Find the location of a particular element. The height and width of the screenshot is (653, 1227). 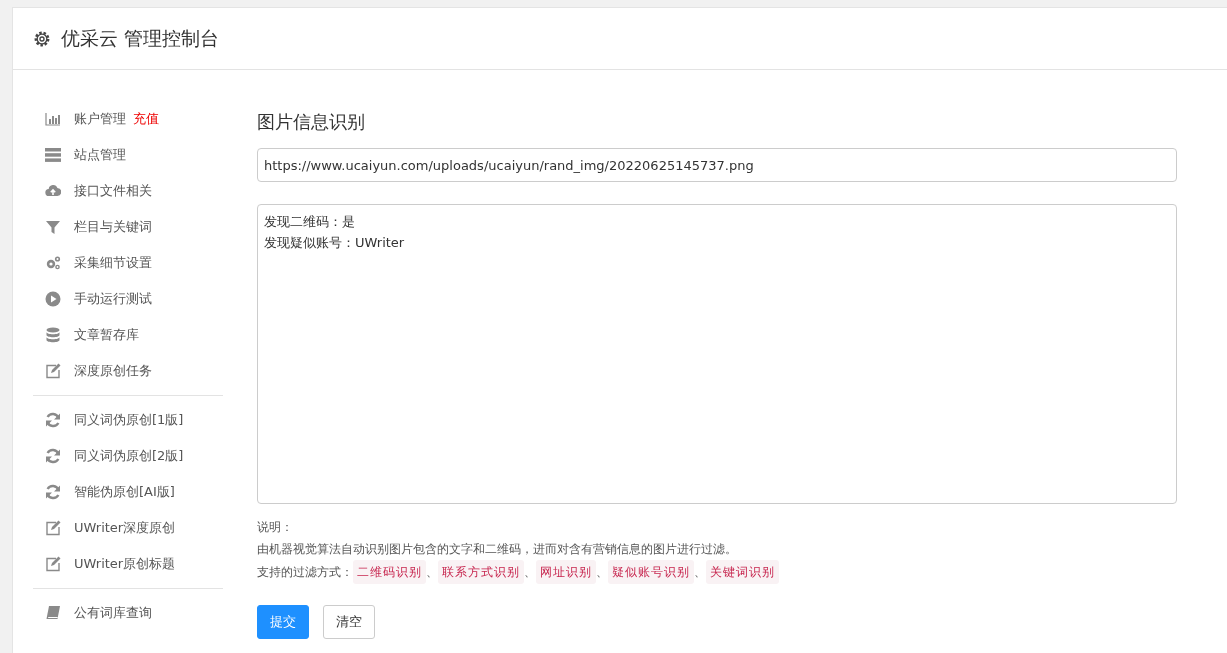

sidebar-item: 手动运行测试 is located at coordinates (113, 299).